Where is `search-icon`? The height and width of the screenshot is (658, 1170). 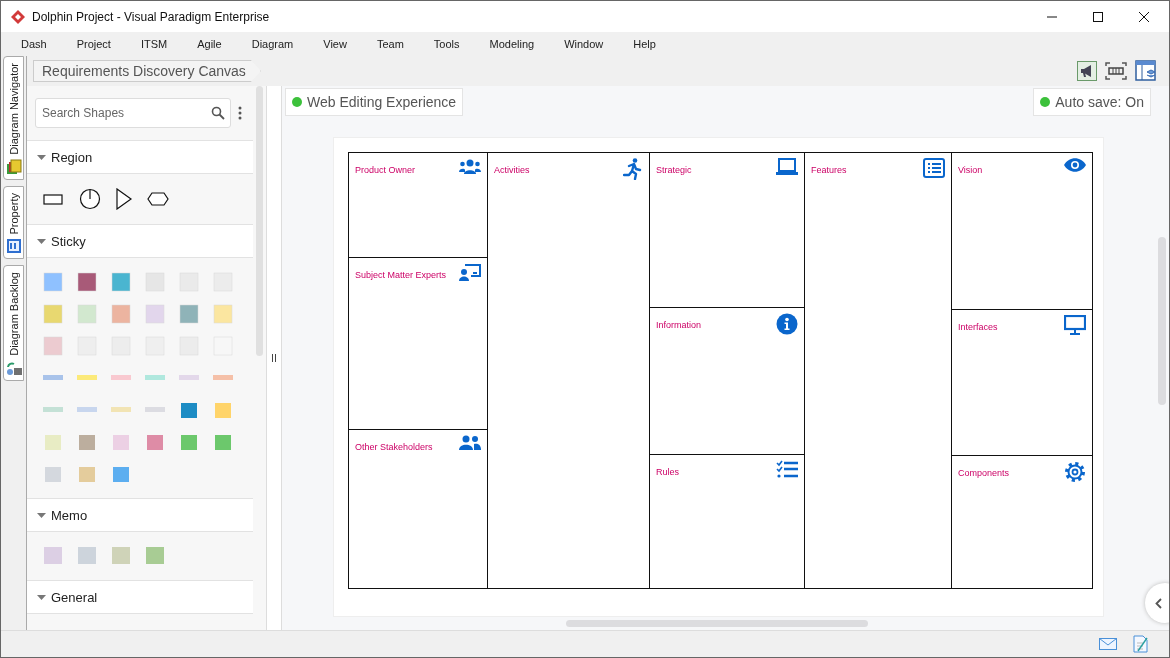 search-icon is located at coordinates (218, 113).